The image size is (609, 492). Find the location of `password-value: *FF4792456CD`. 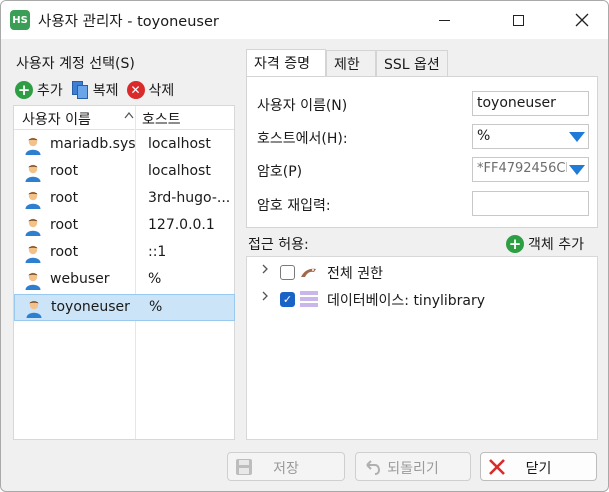

password-value: *FF4792456CD is located at coordinates (522, 168).